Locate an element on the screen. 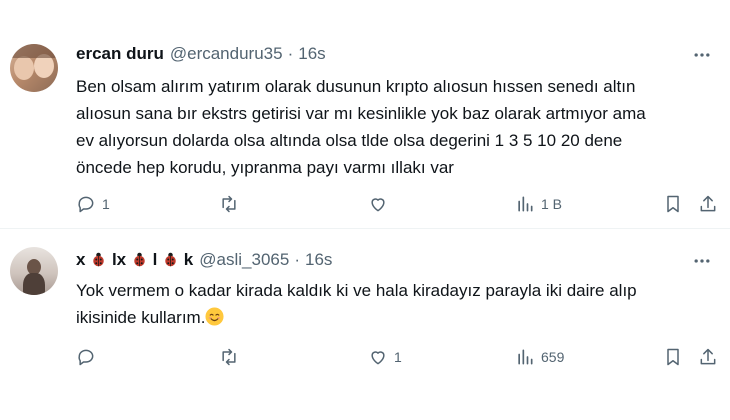  tweet-header: ercan duru @ercanduru35 · 16s is located at coordinates (201, 54).